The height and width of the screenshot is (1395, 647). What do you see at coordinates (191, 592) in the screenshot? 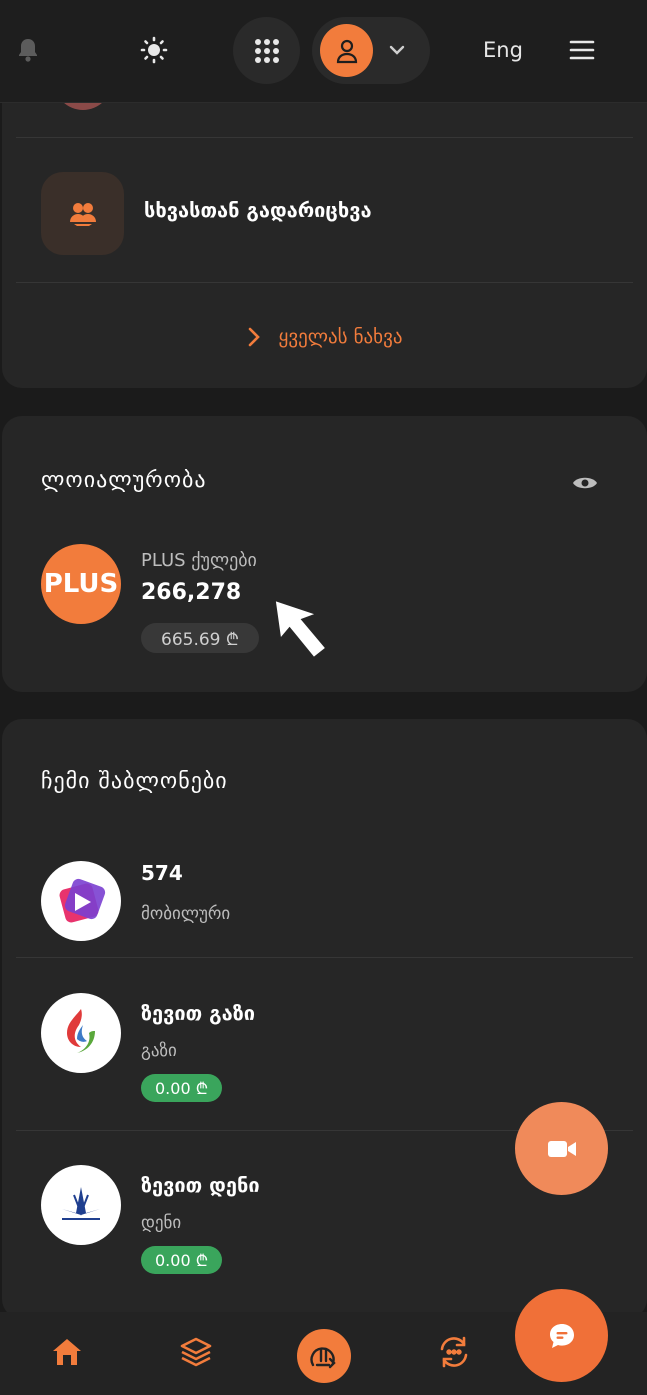
I see `points-value: 266,278` at bounding box center [191, 592].